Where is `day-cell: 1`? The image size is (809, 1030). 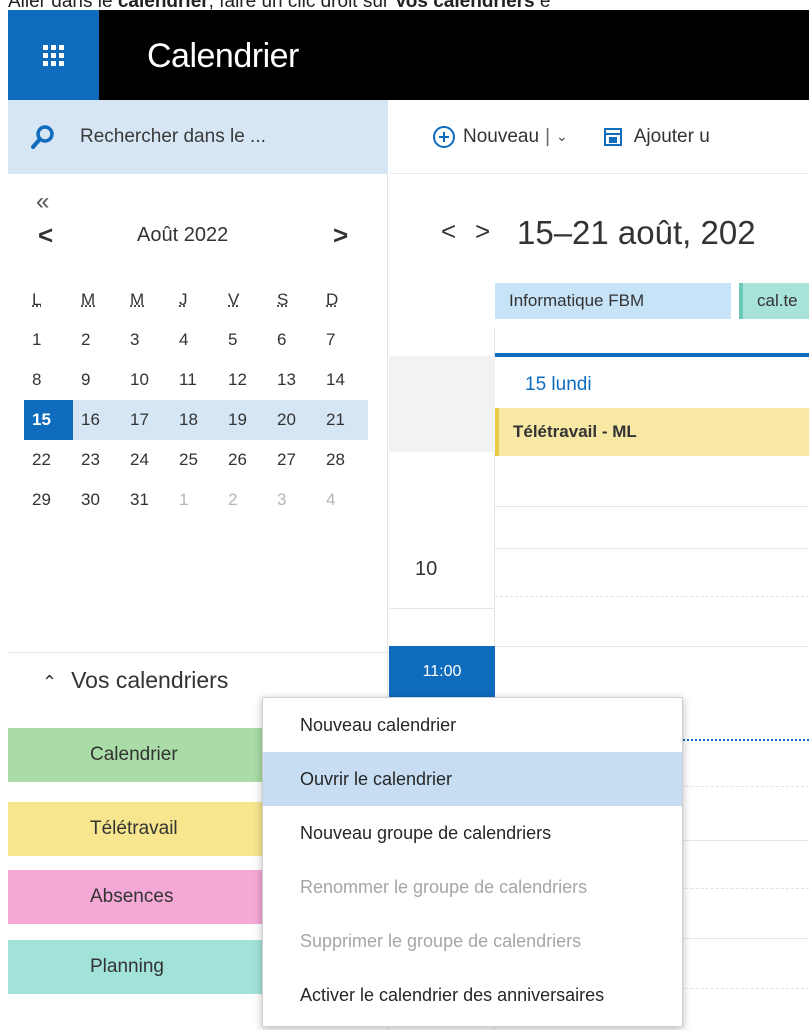
day-cell: 1 is located at coordinates (48, 340).